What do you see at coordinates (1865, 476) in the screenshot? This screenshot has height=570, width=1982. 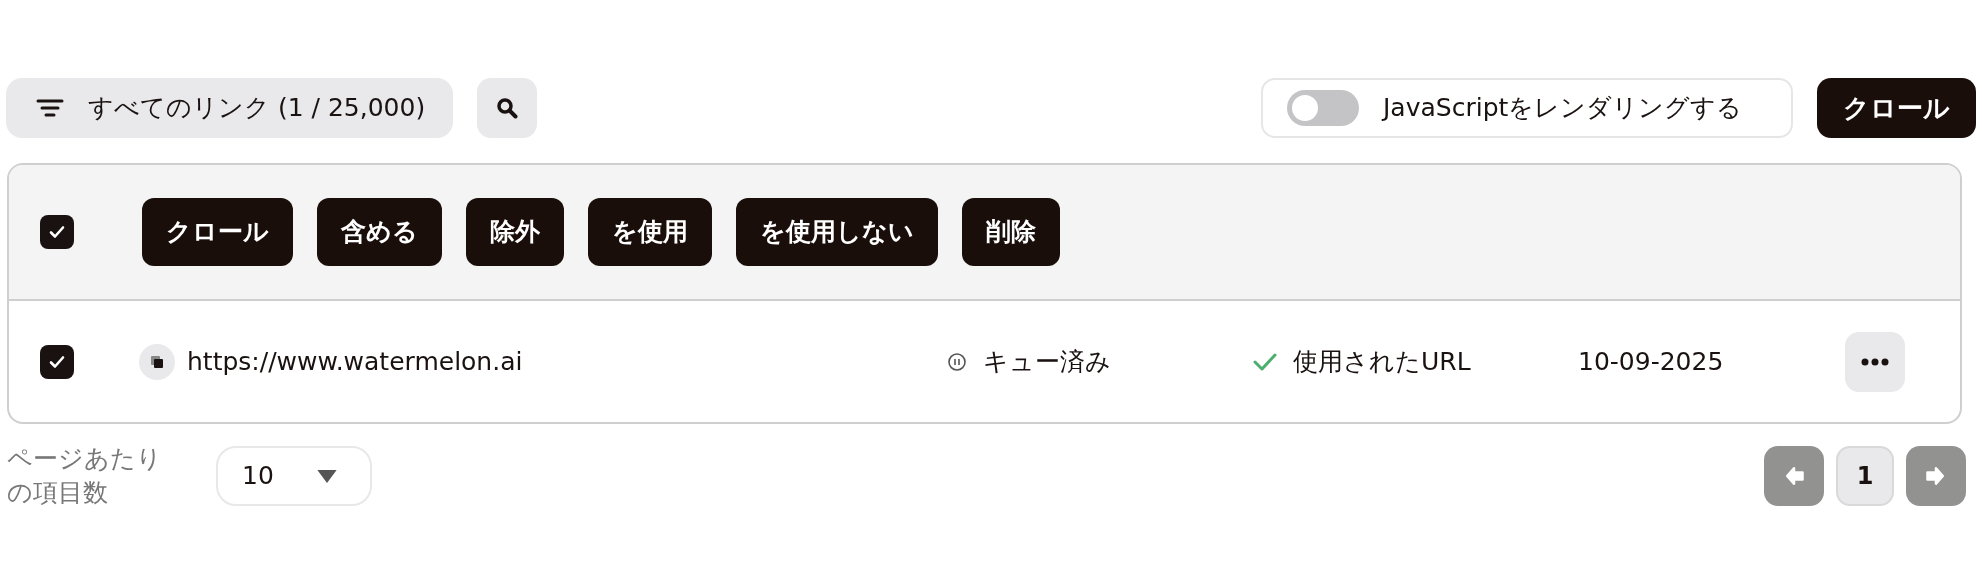 I see `page-button: 1` at bounding box center [1865, 476].